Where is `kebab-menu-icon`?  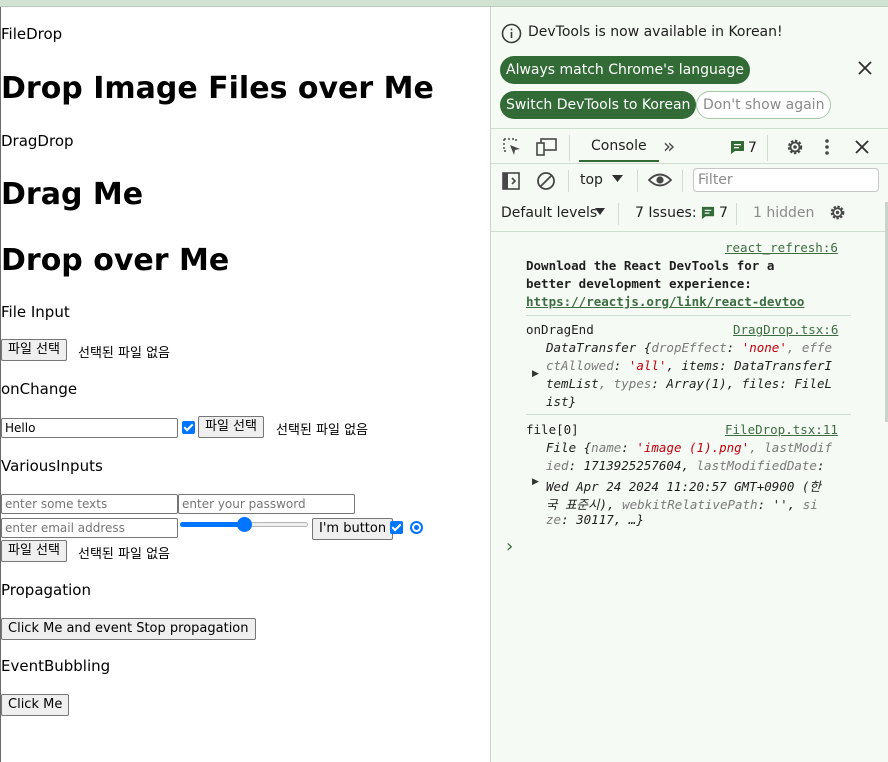 kebab-menu-icon is located at coordinates (827, 147).